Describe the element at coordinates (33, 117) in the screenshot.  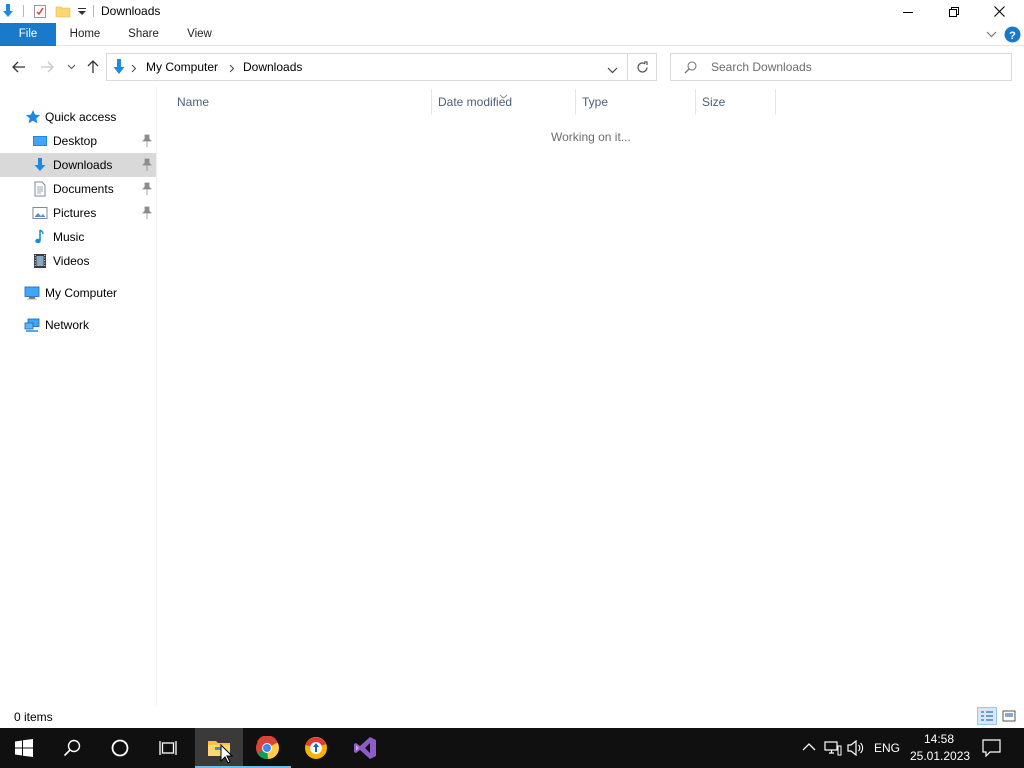
I see `star-icon` at that location.